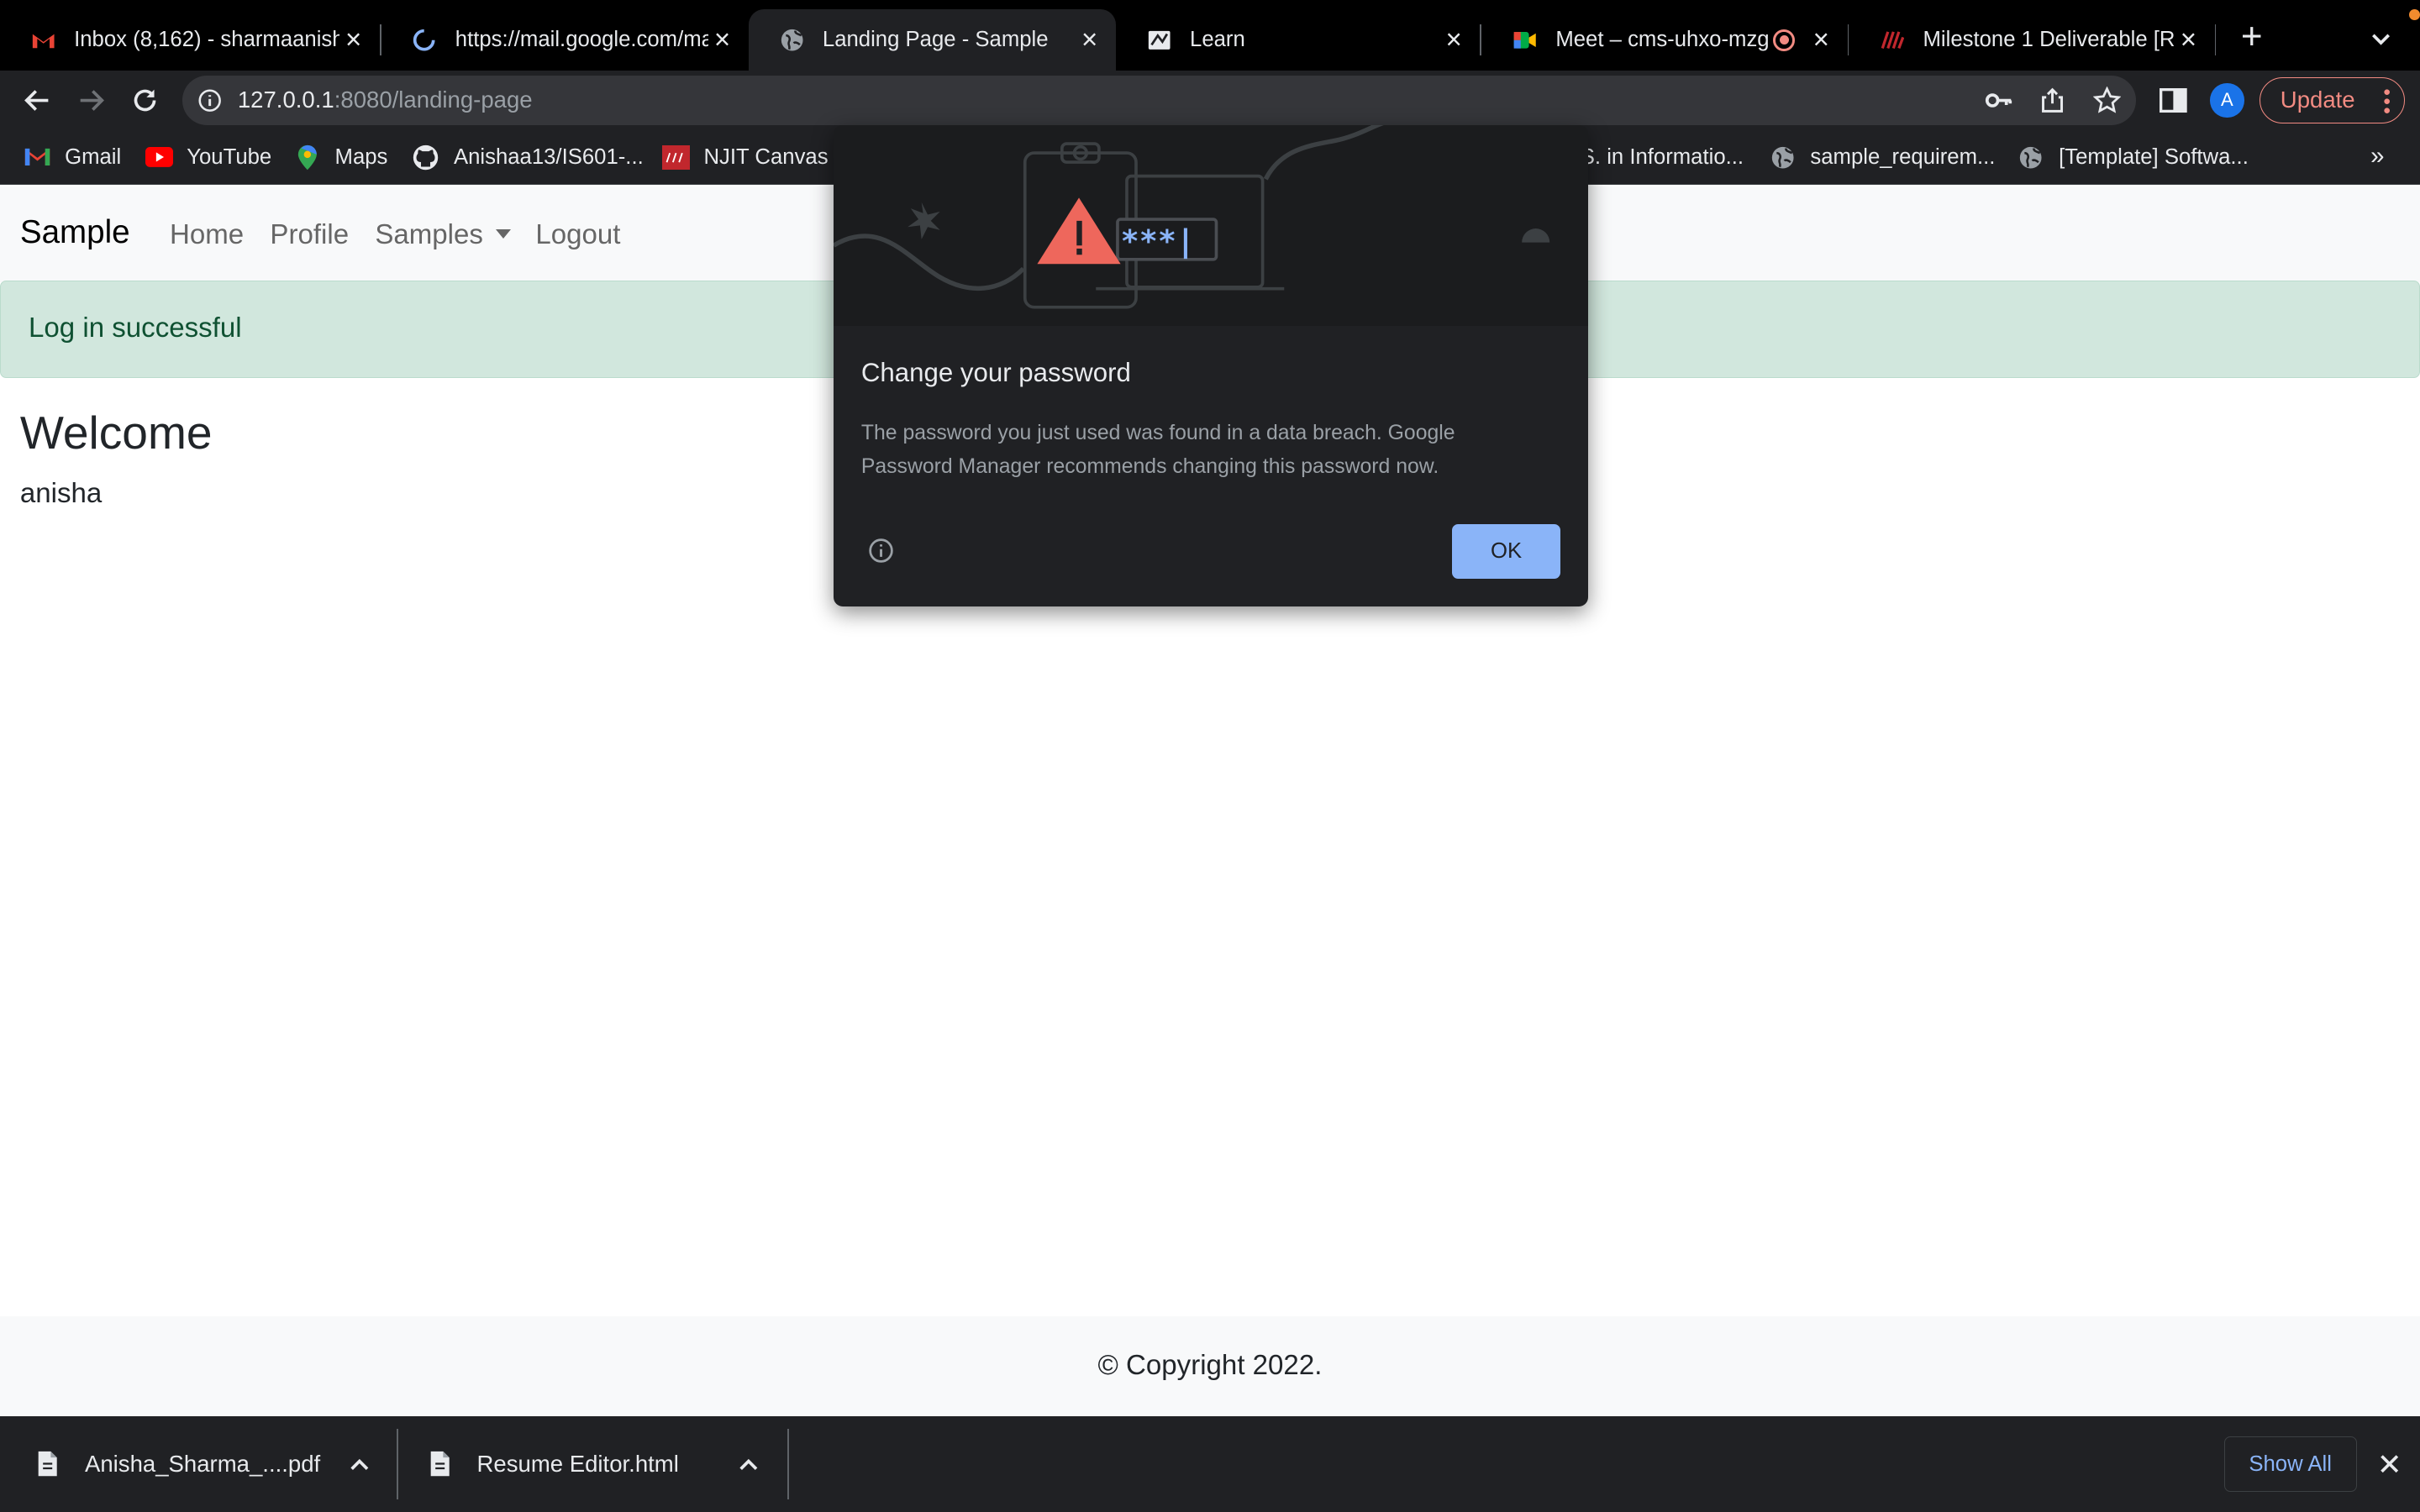 This screenshot has height=1512, width=2420. What do you see at coordinates (2317, 100) in the screenshot?
I see `update-label: Update` at bounding box center [2317, 100].